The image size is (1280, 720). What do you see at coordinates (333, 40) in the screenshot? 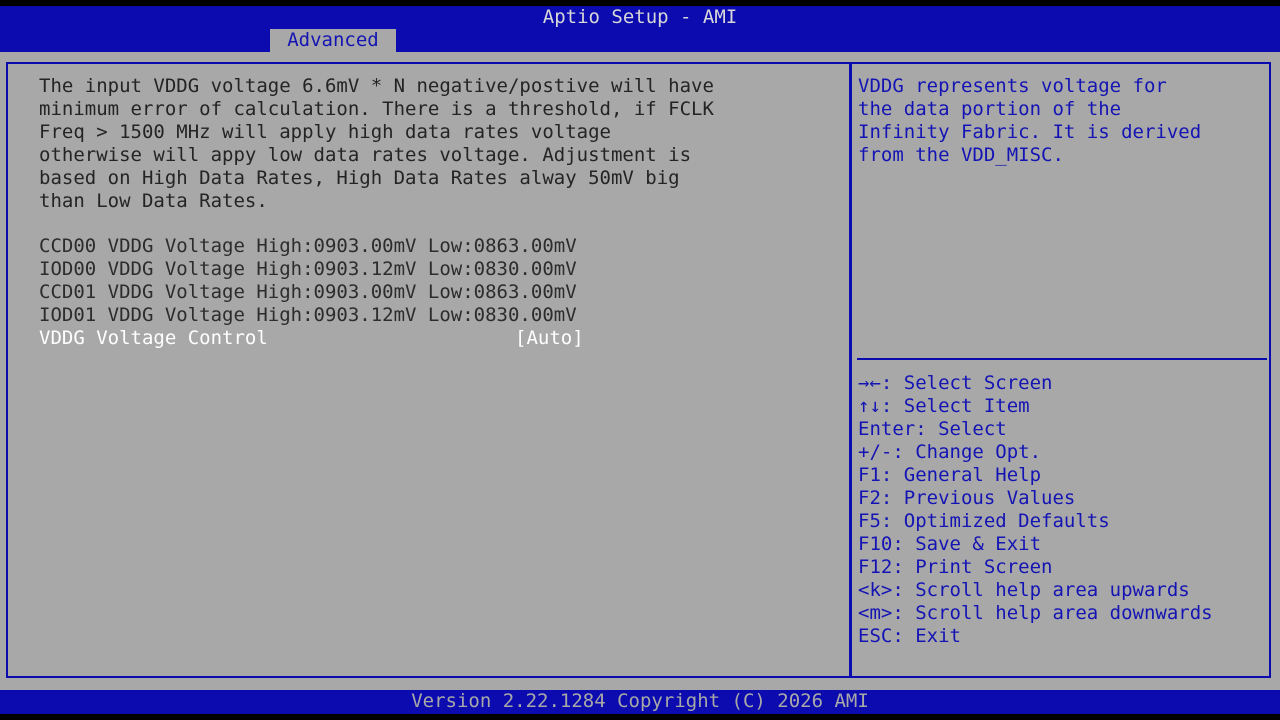
I see `tab-advanced: Advanced` at bounding box center [333, 40].